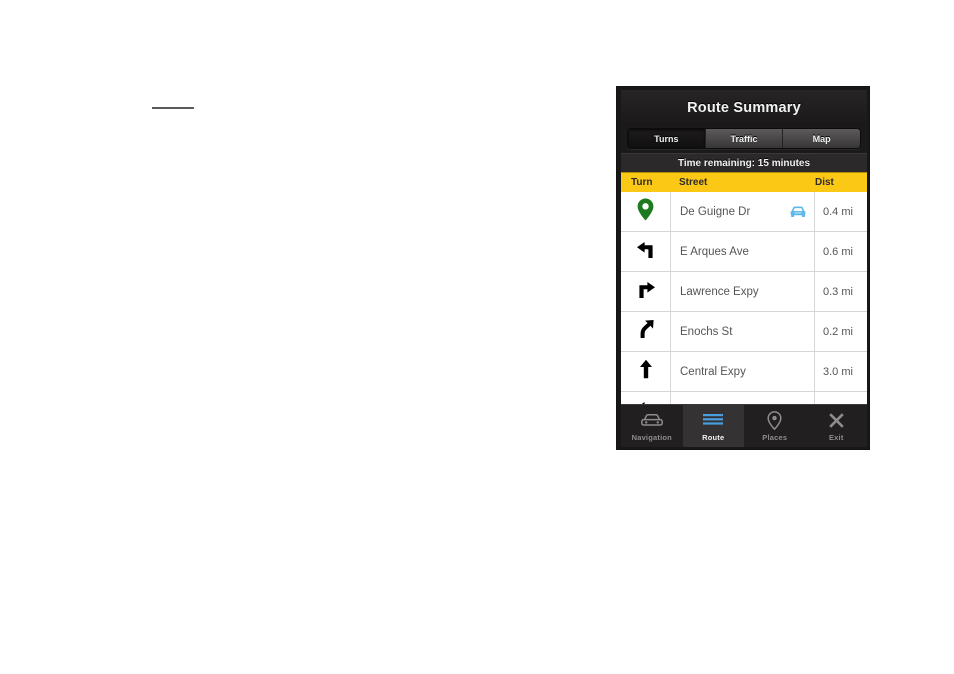 The height and width of the screenshot is (674, 954). What do you see at coordinates (642, 182) in the screenshot?
I see `column-header-turn: Turn` at bounding box center [642, 182].